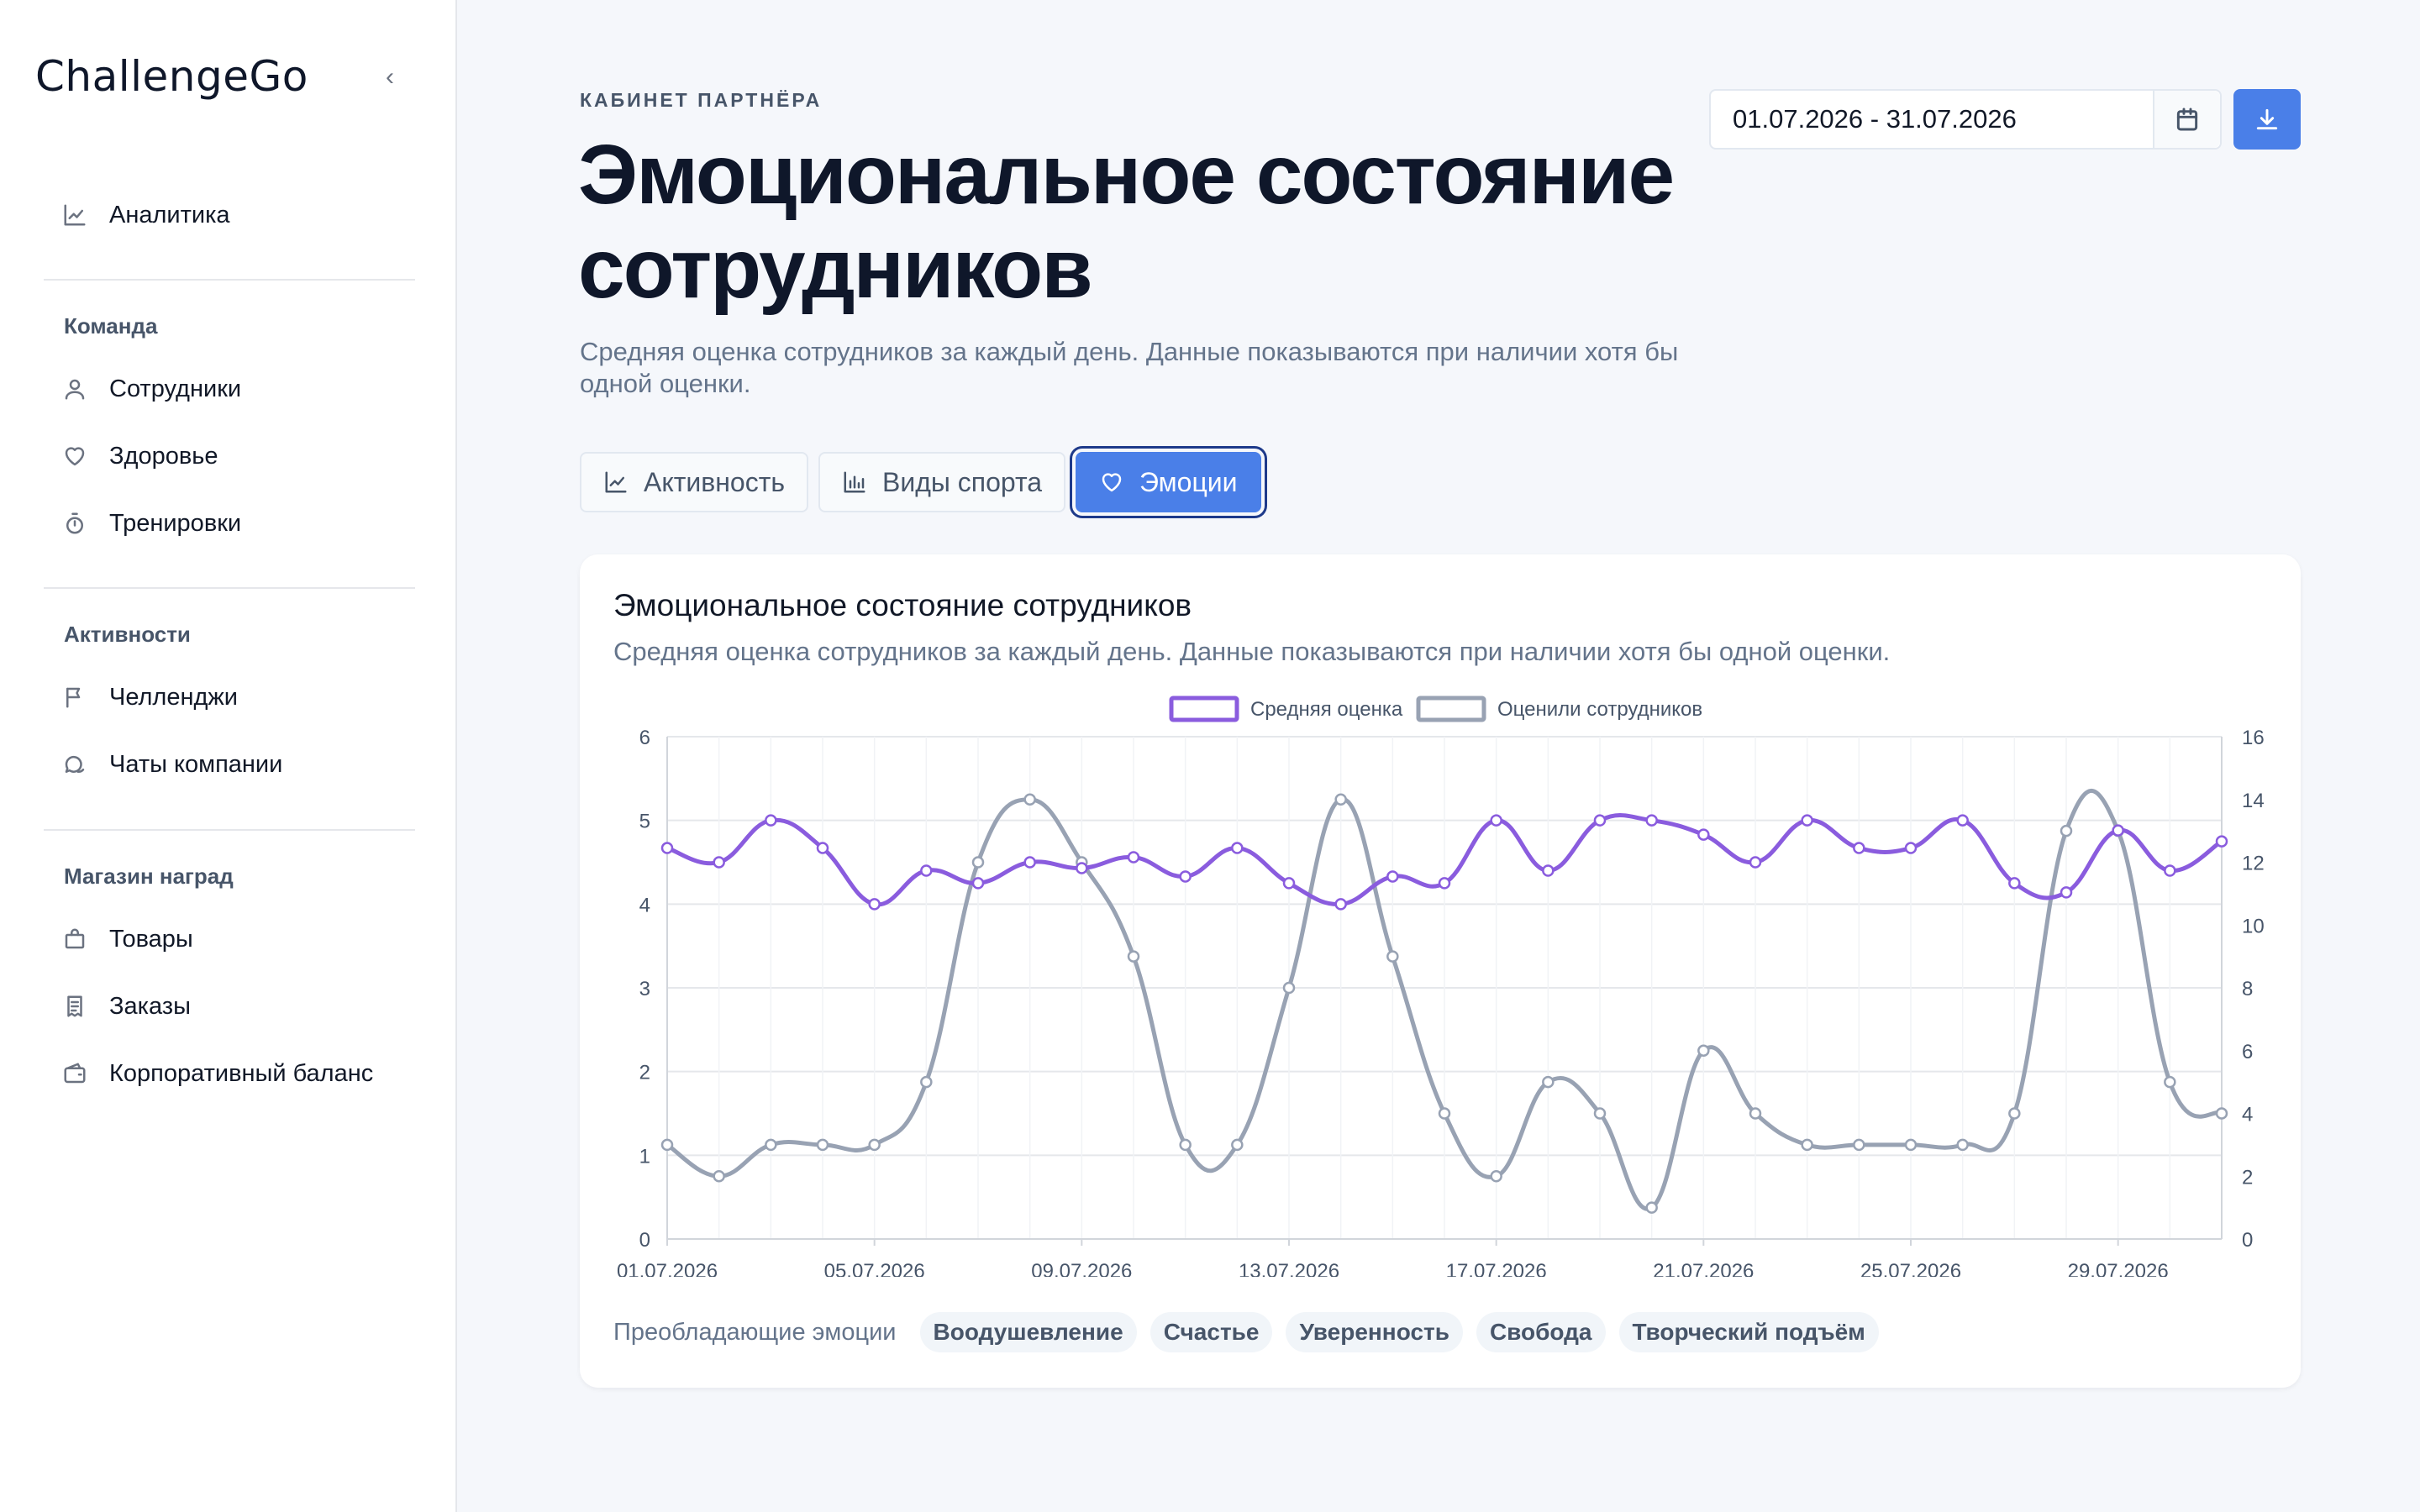 The image size is (2420, 1512). I want to click on trend-chart-icon, so click(616, 482).